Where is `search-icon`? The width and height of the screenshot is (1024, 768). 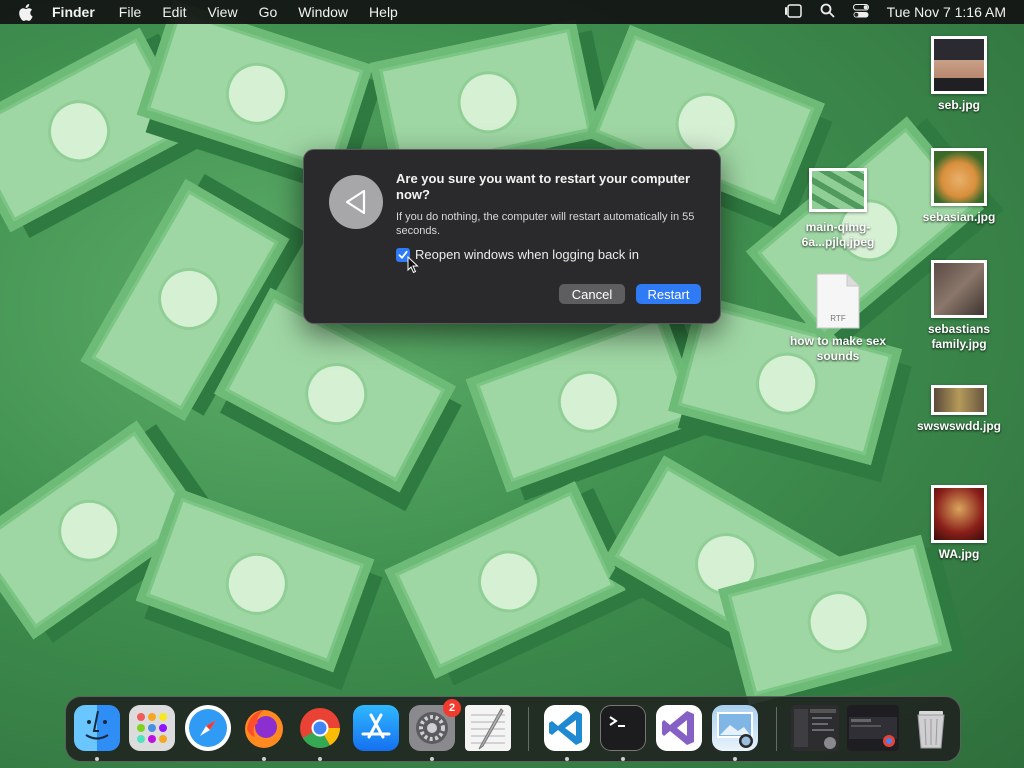
search-icon is located at coordinates (827, 12).